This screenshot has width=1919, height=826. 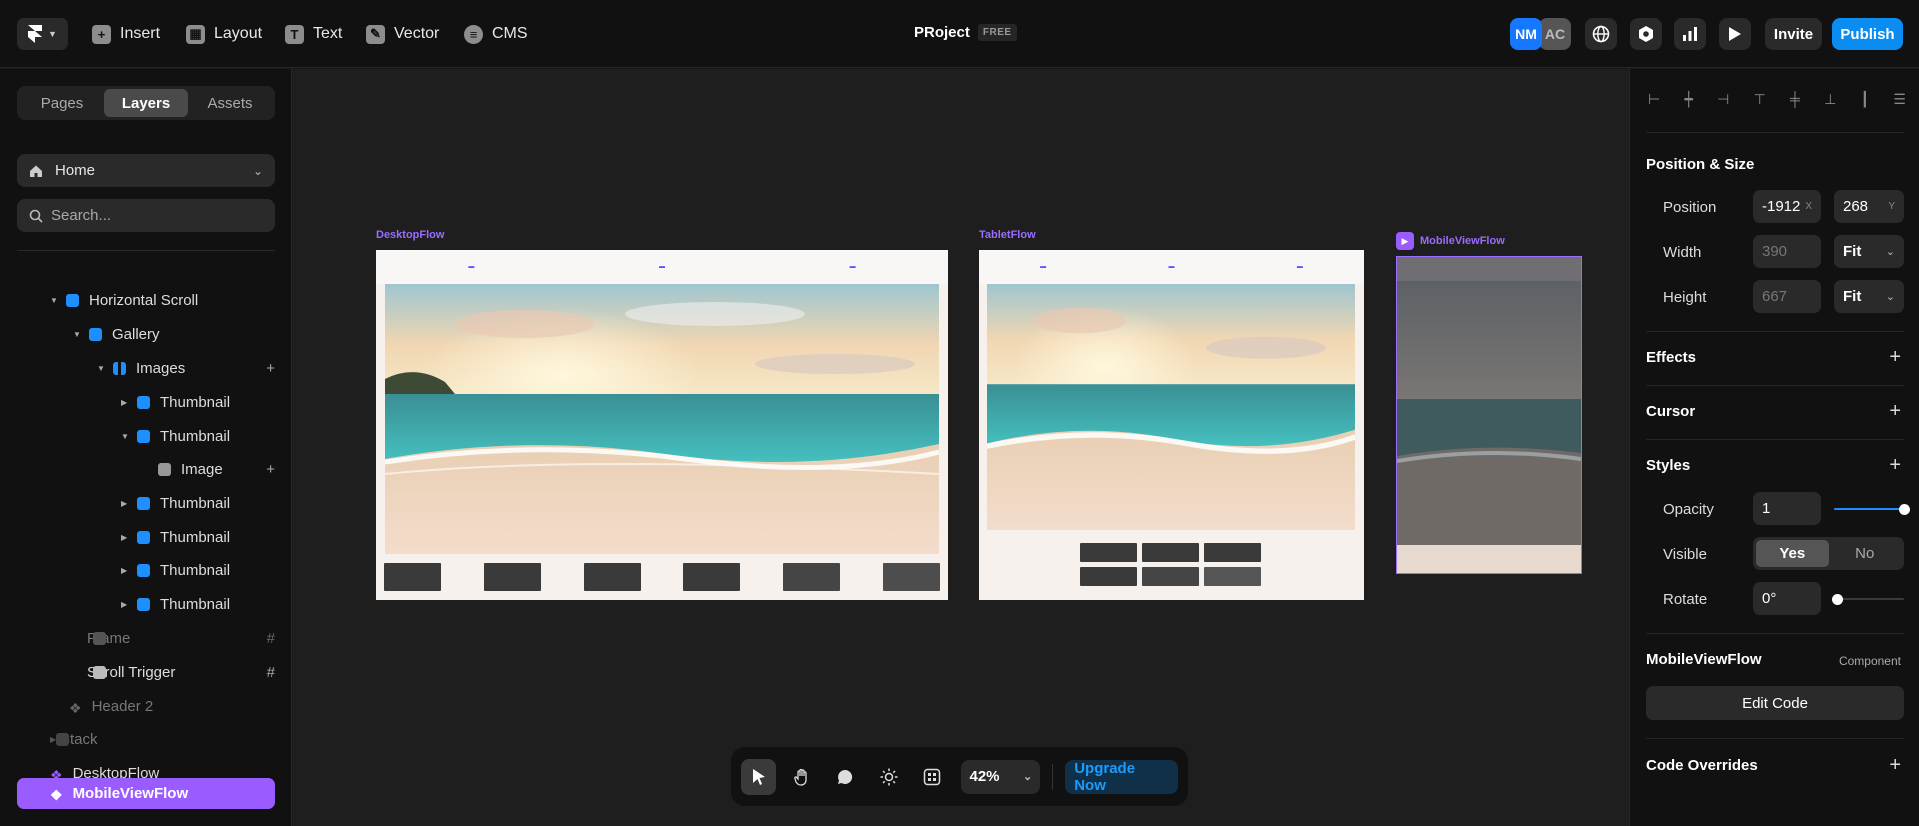 I want to click on zoom-dropdown: 42% ⌄, so click(x=1001, y=776).